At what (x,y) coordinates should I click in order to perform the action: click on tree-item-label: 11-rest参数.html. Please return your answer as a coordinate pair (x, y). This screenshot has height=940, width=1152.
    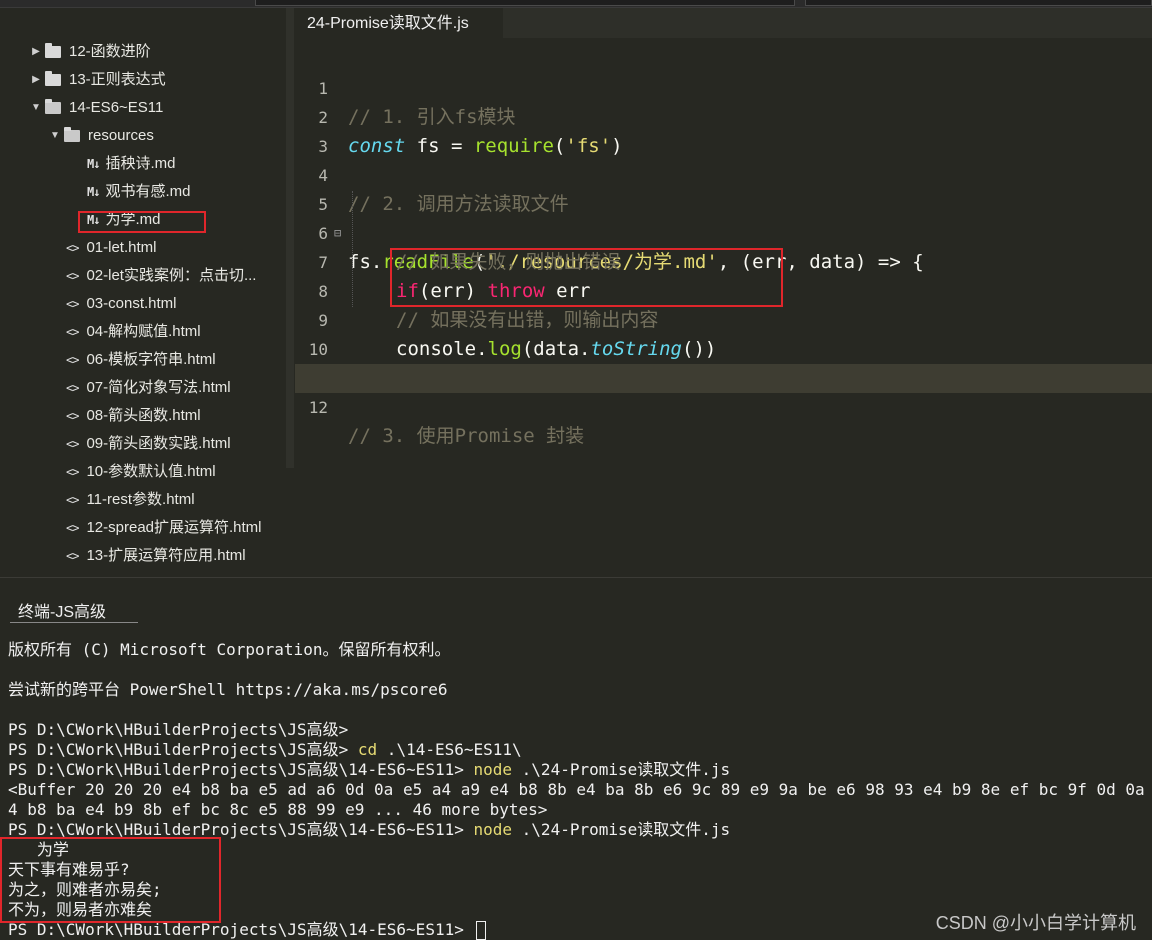
    Looking at the image, I should click on (140, 499).